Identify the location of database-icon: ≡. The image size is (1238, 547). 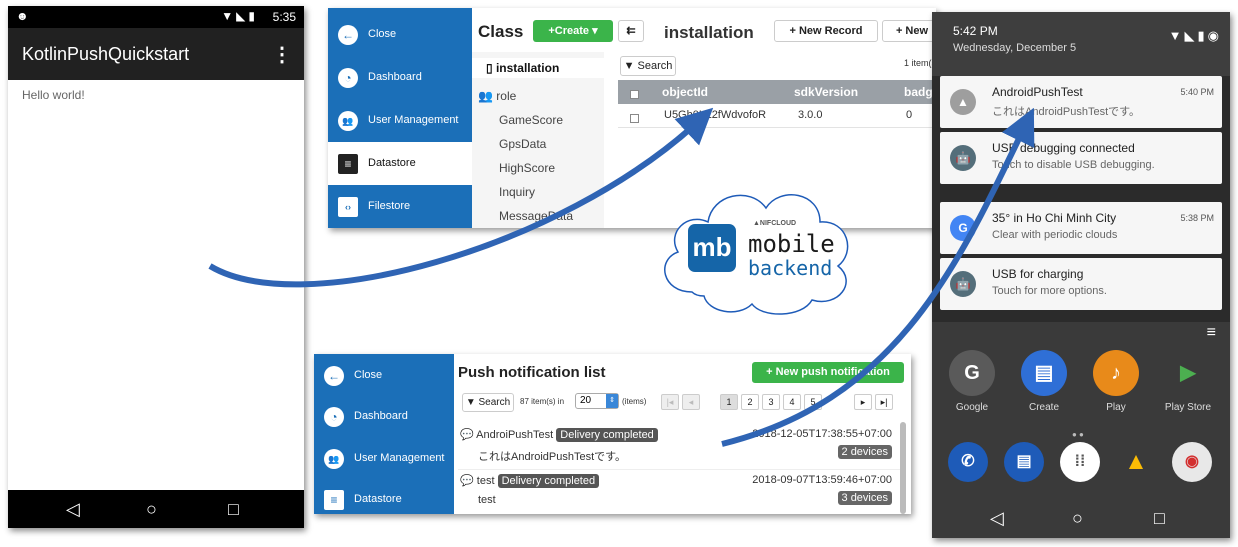
(334, 500).